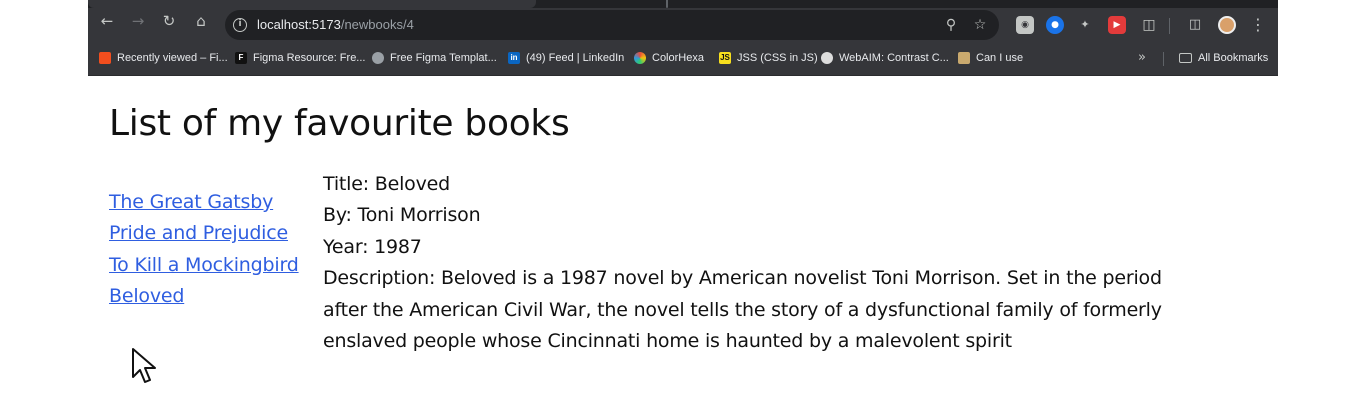 The image size is (1366, 408). What do you see at coordinates (105, 58) in the screenshot?
I see `figma-icon` at bounding box center [105, 58].